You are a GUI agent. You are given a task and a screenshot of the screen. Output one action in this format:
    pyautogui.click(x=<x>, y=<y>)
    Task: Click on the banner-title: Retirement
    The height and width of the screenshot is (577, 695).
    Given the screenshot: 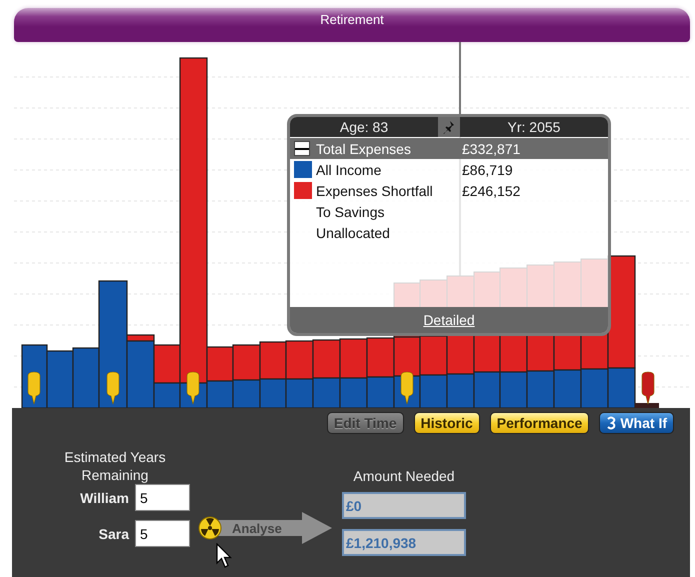 What is the action you would take?
    pyautogui.click(x=352, y=19)
    